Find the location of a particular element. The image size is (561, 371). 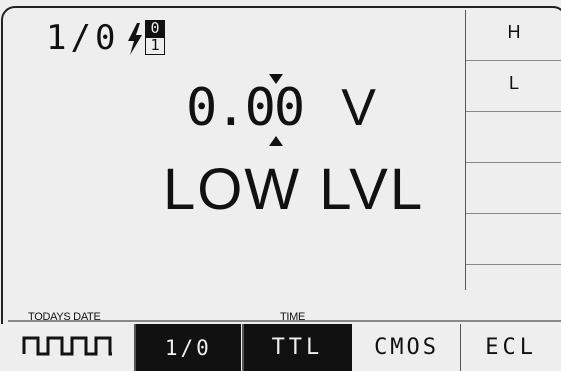

voltage-value: 0.00 is located at coordinates (245, 108).